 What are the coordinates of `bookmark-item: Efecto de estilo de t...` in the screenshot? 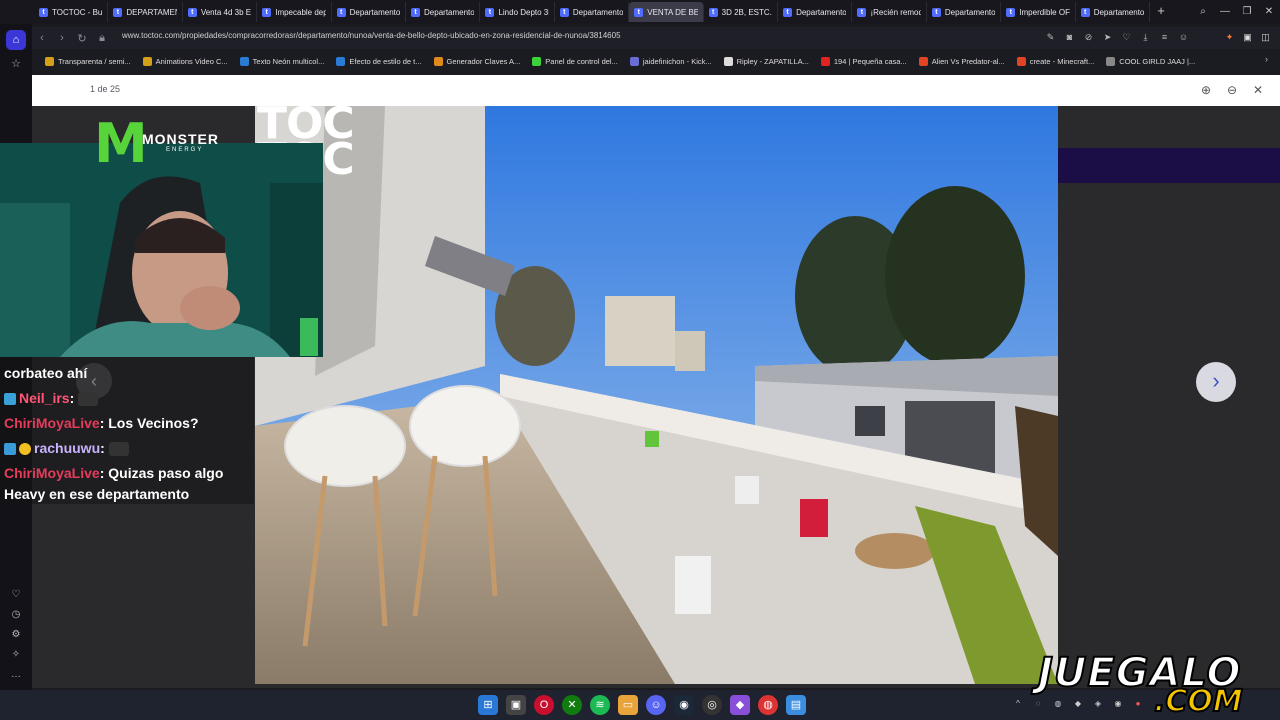 It's located at (378, 61).